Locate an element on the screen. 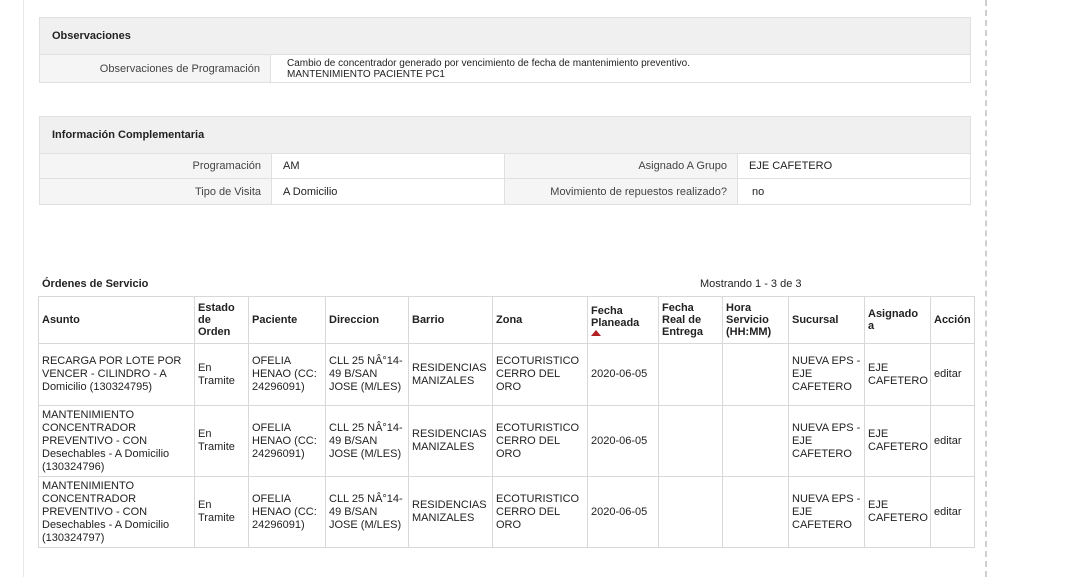  tipo-visita-value: A Domicilio is located at coordinates (388, 191).